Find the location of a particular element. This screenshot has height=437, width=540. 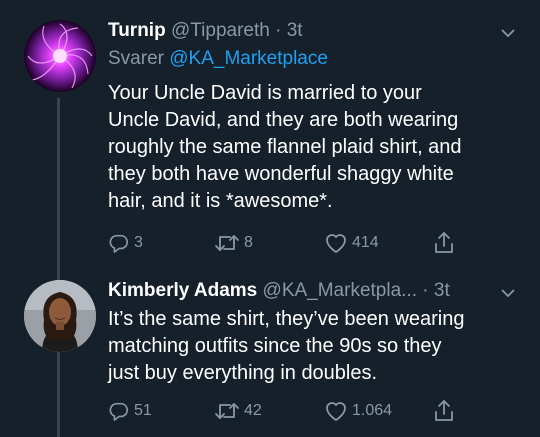

text-line: just buy everything in doubles. is located at coordinates (243, 373).